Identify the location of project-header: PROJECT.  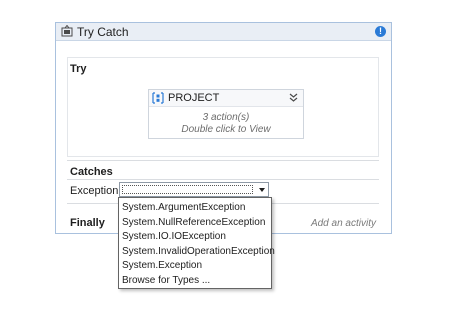
(226, 98).